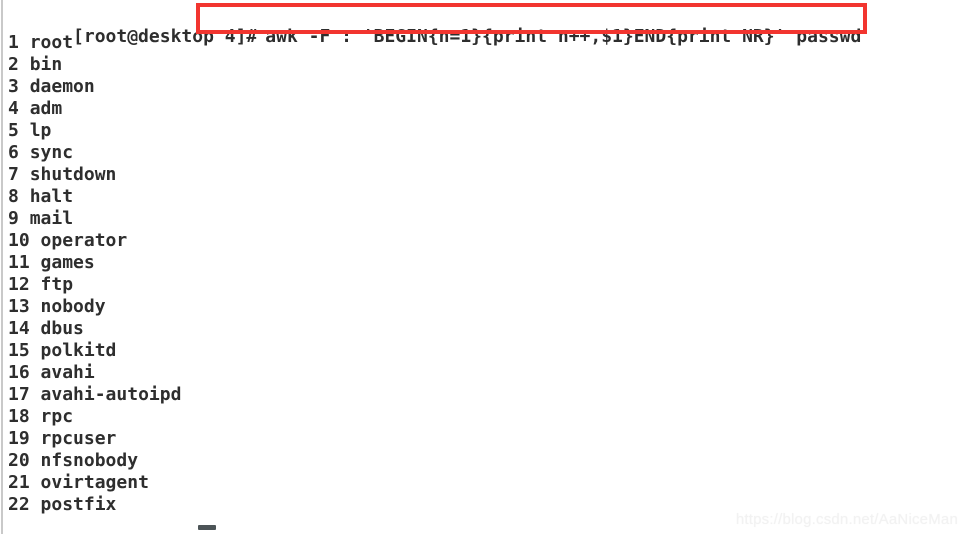 The width and height of the screenshot is (966, 534). Describe the element at coordinates (51, 525) in the screenshot. I see `record-count-line: 22` at that location.